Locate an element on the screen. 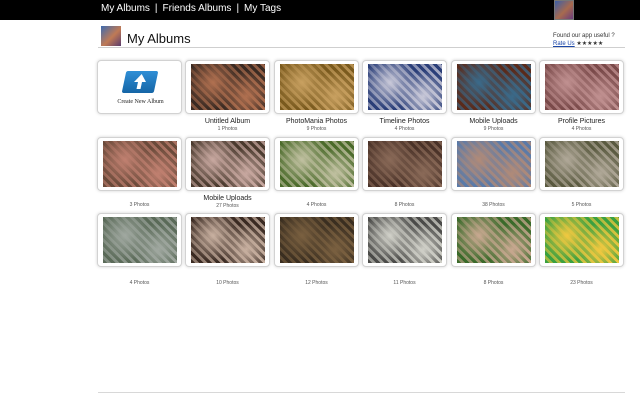  header-divider is located at coordinates (361, 47).